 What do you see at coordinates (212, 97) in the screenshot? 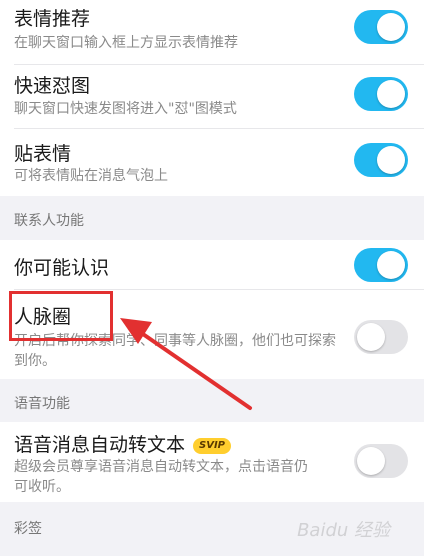
I see `setting-row-quick-image: 快速怼图 聊天窗口快速发图将进入"怼"图模式` at bounding box center [212, 97].